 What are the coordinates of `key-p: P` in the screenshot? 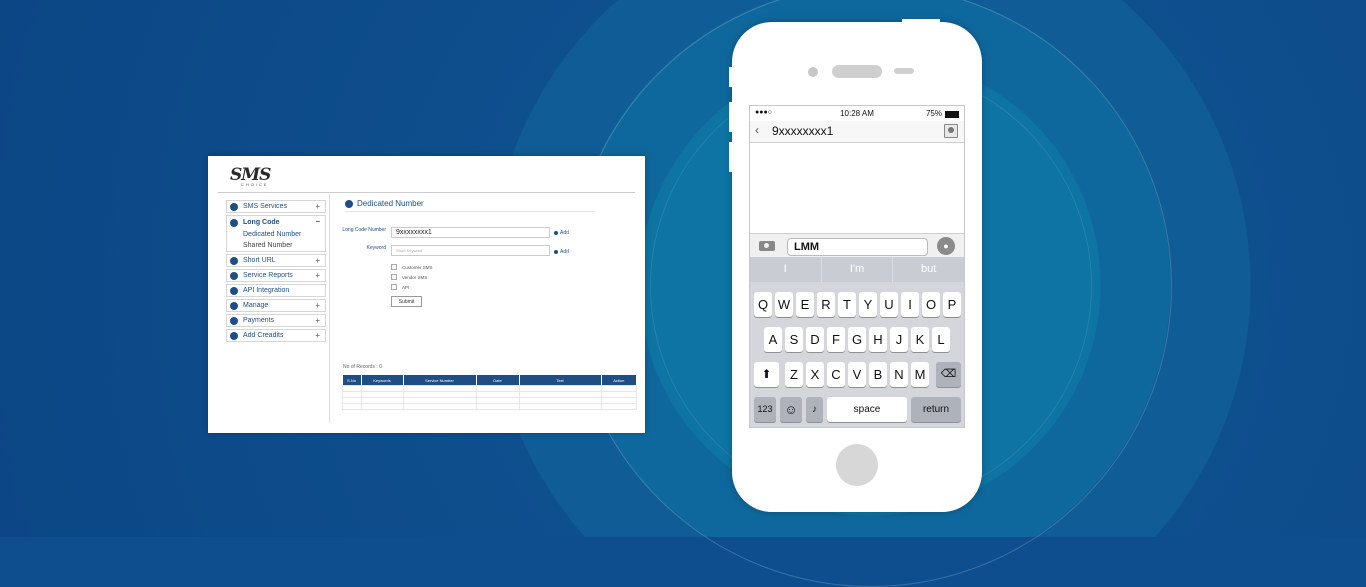 It's located at (952, 304).